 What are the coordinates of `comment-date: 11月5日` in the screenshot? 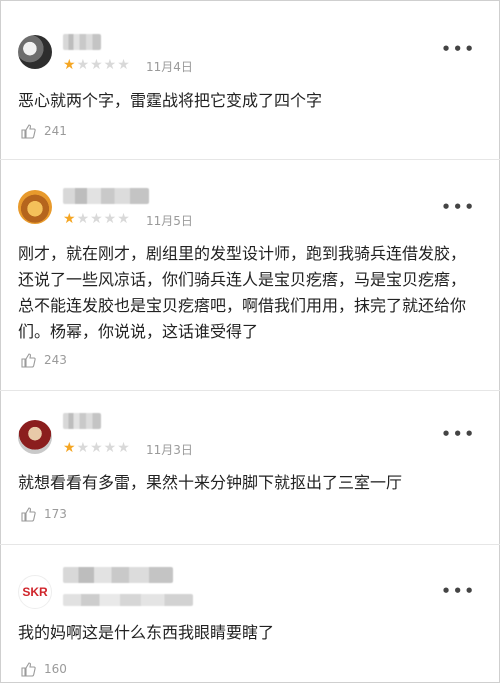 It's located at (169, 221).